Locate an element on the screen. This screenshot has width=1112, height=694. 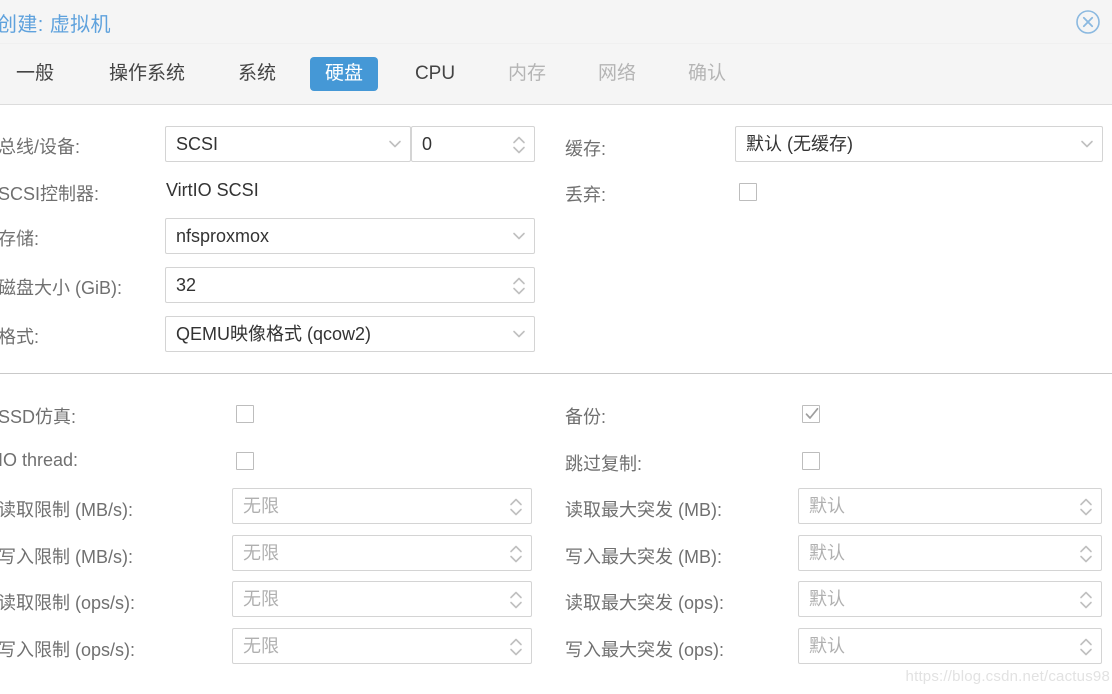
tab-3: 硬盘 is located at coordinates (344, 74).